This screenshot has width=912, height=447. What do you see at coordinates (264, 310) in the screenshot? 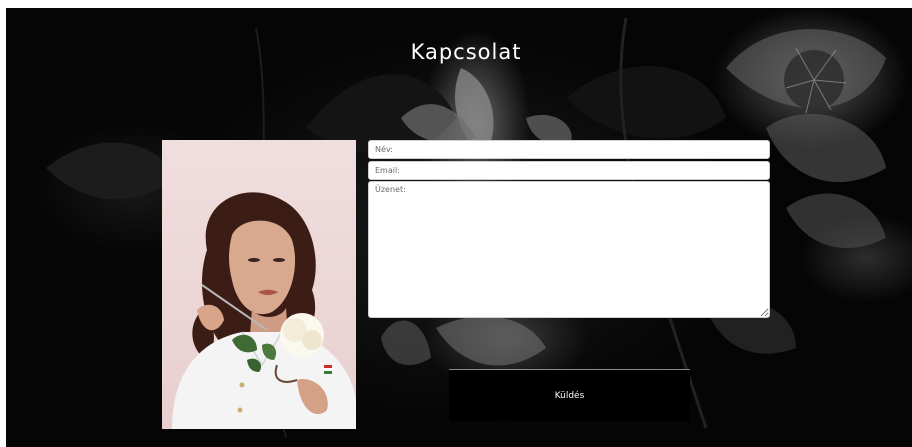
I see `woman-with-sugar-flower-image` at bounding box center [264, 310].